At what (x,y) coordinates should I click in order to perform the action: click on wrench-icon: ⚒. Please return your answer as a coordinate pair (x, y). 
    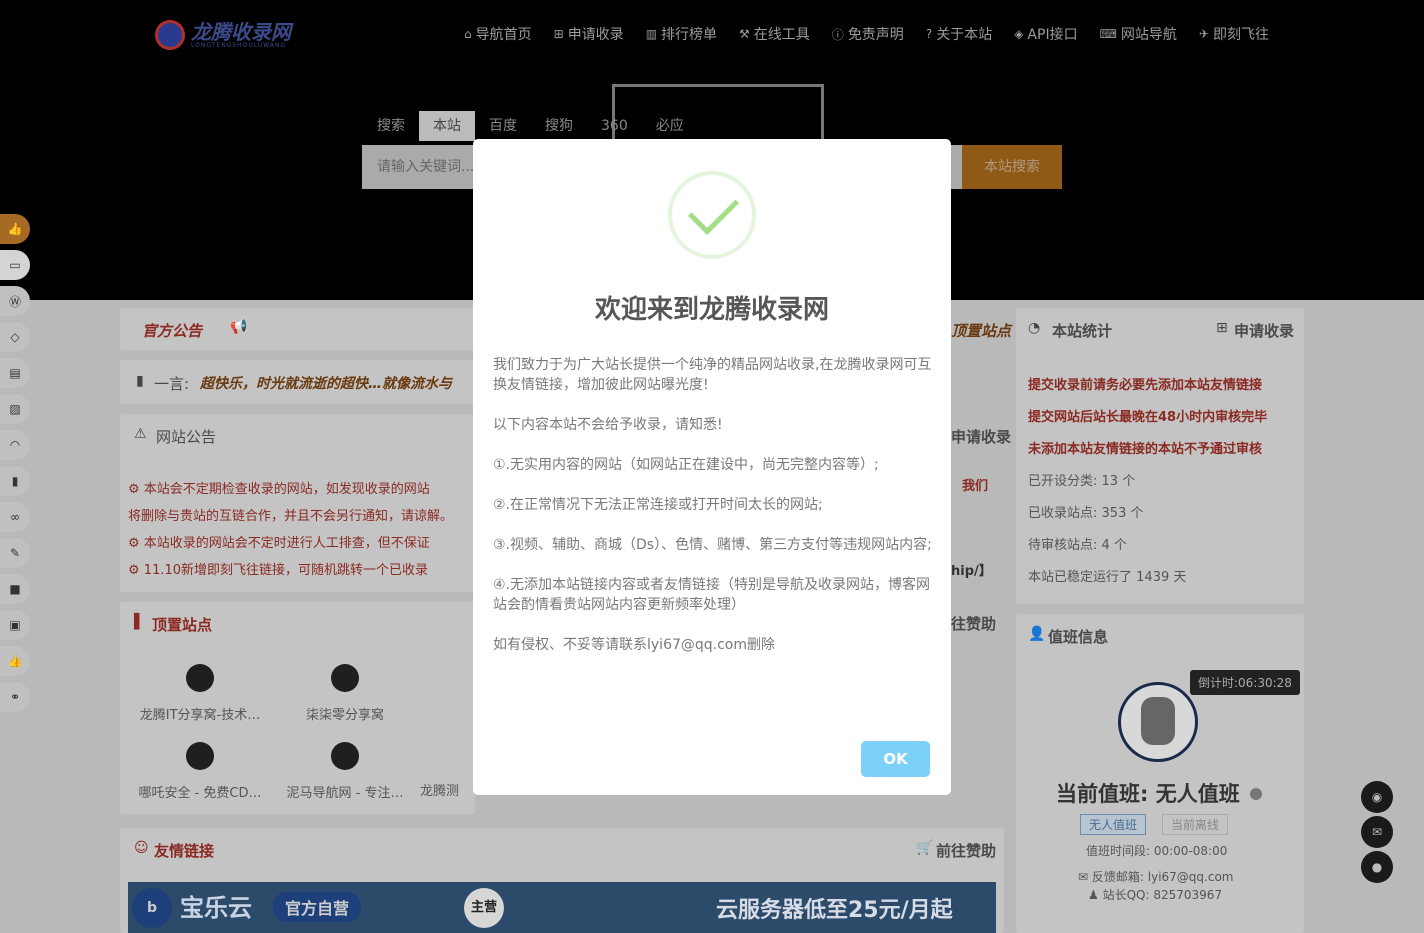
    Looking at the image, I should click on (744, 34).